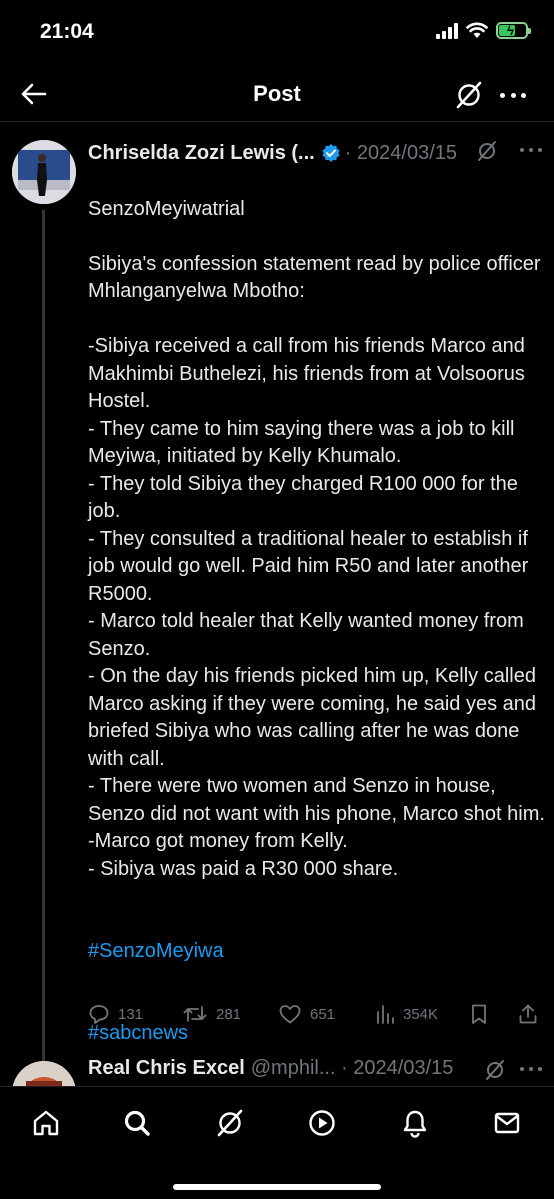 The image size is (554, 1199). What do you see at coordinates (447, 30) in the screenshot?
I see `cellular-signal-icon` at bounding box center [447, 30].